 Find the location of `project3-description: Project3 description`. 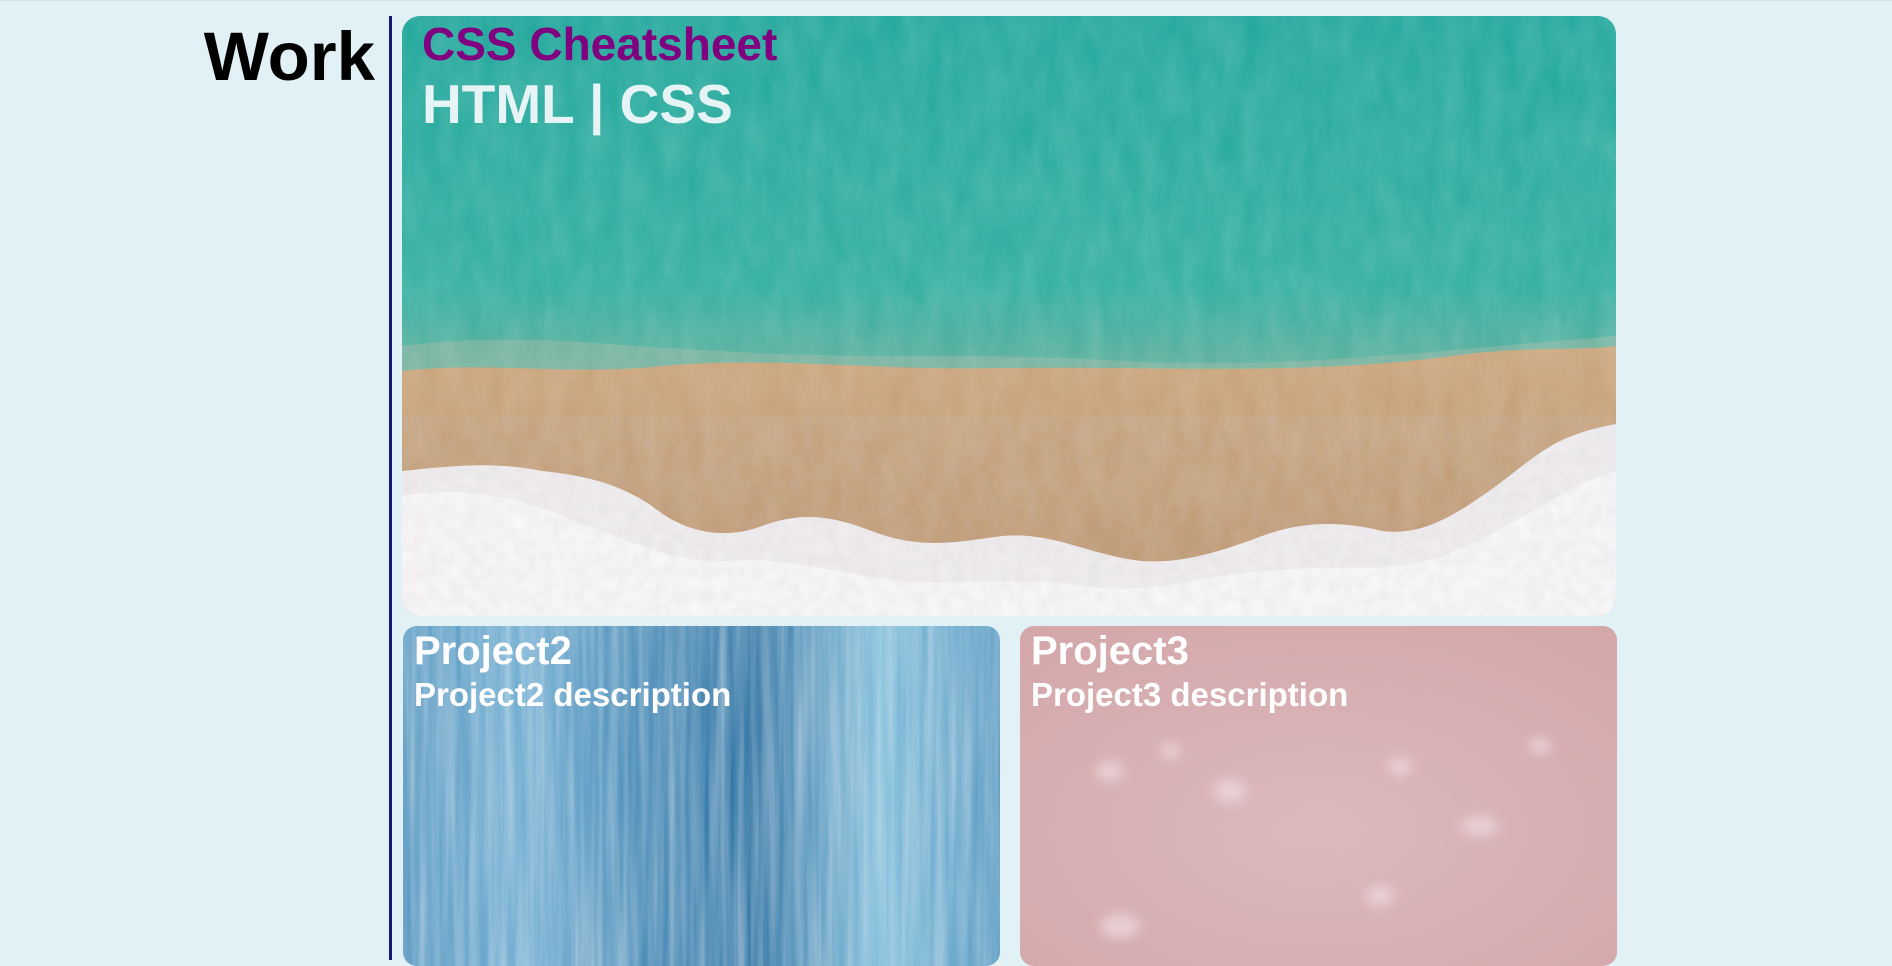

project3-description: Project3 description is located at coordinates (1190, 694).